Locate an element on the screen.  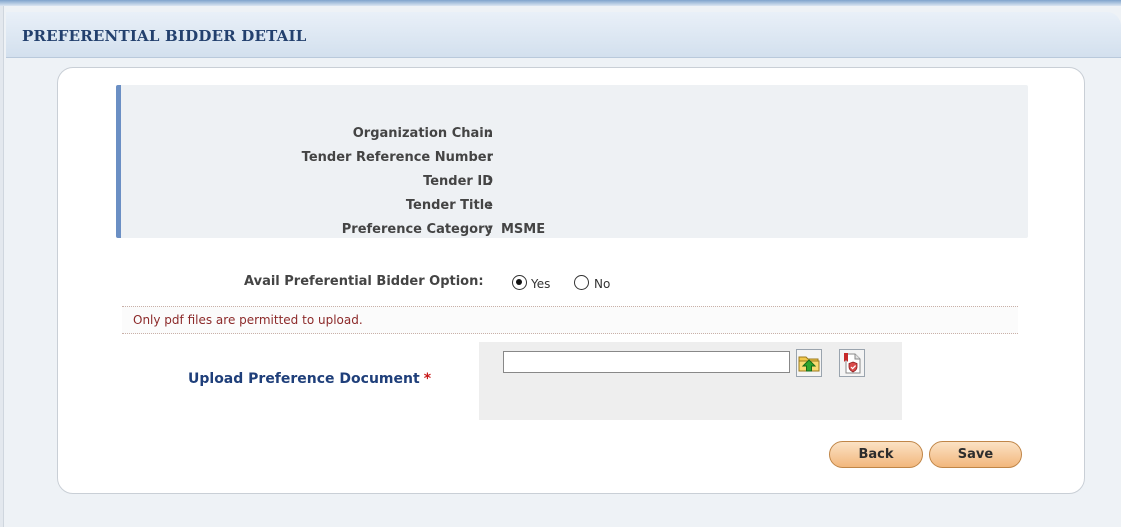
upload-notice: Only pdf files are permitted to upload. is located at coordinates (570, 320).